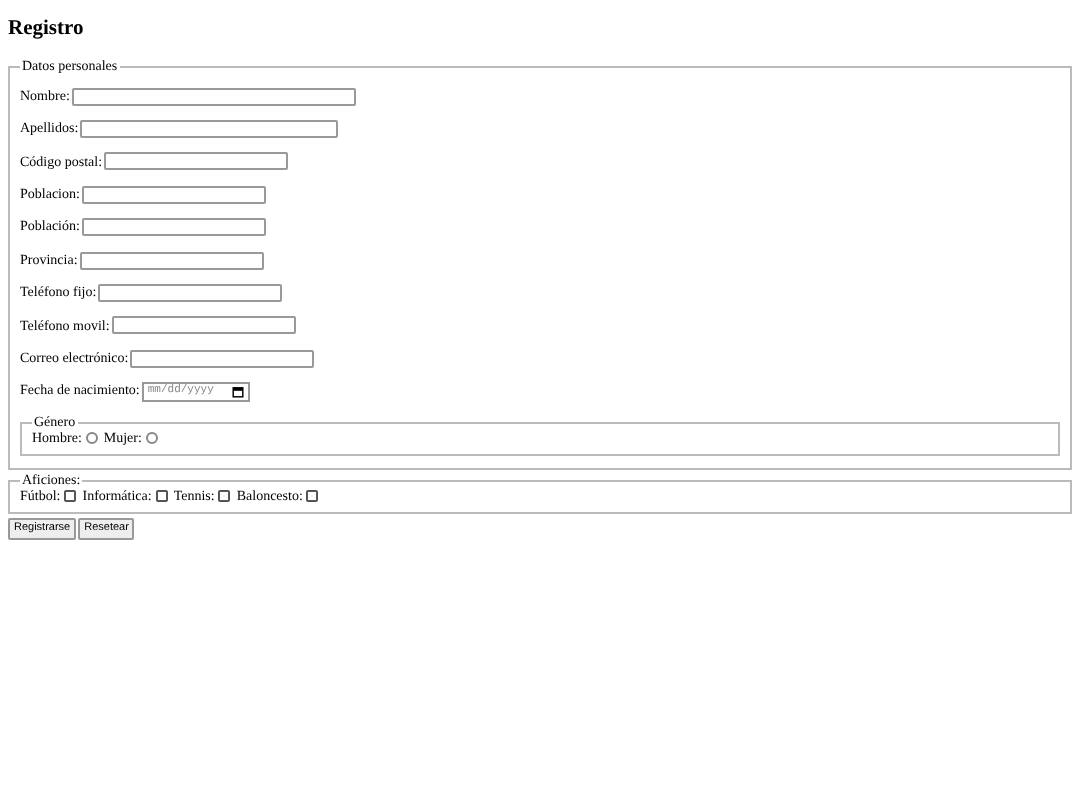 Image resolution: width=1080 pixels, height=810 pixels. What do you see at coordinates (237, 391) in the screenshot?
I see `calendar-icon` at bounding box center [237, 391].